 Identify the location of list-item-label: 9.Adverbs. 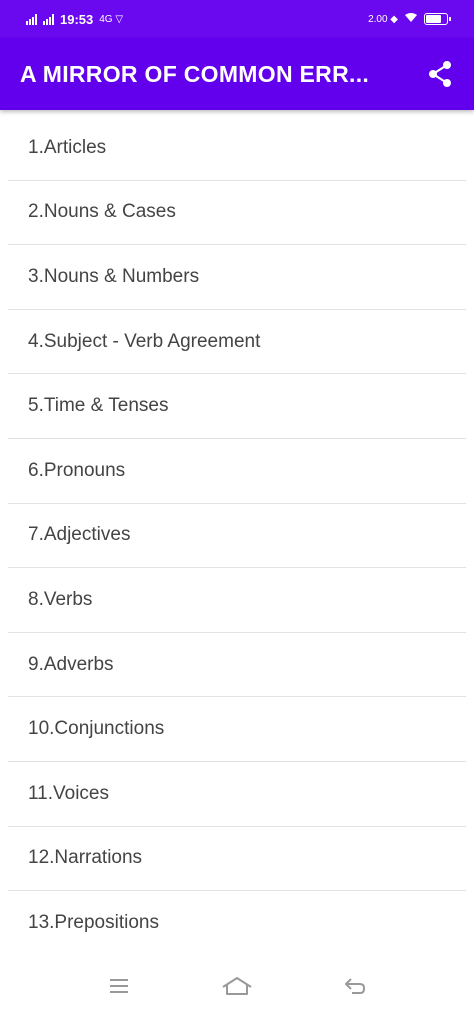
(71, 664).